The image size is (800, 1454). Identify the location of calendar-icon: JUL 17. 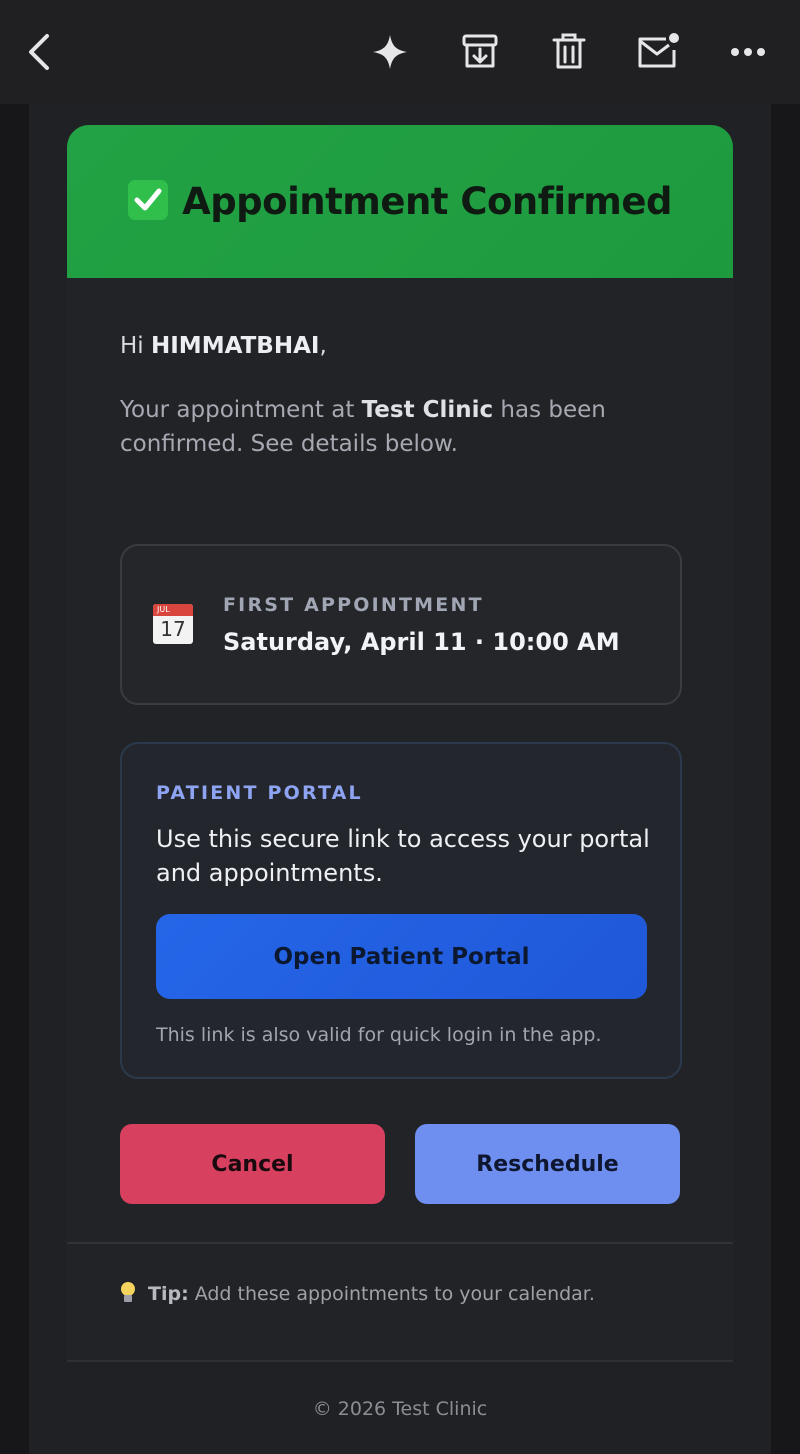
(173, 624).